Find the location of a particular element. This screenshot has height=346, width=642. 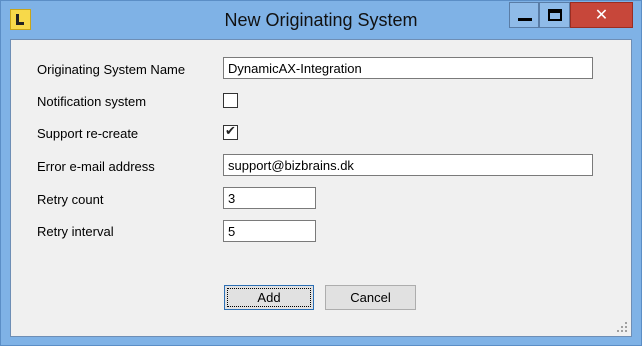

support-recreate-checkbox: ✔ is located at coordinates (230, 132).